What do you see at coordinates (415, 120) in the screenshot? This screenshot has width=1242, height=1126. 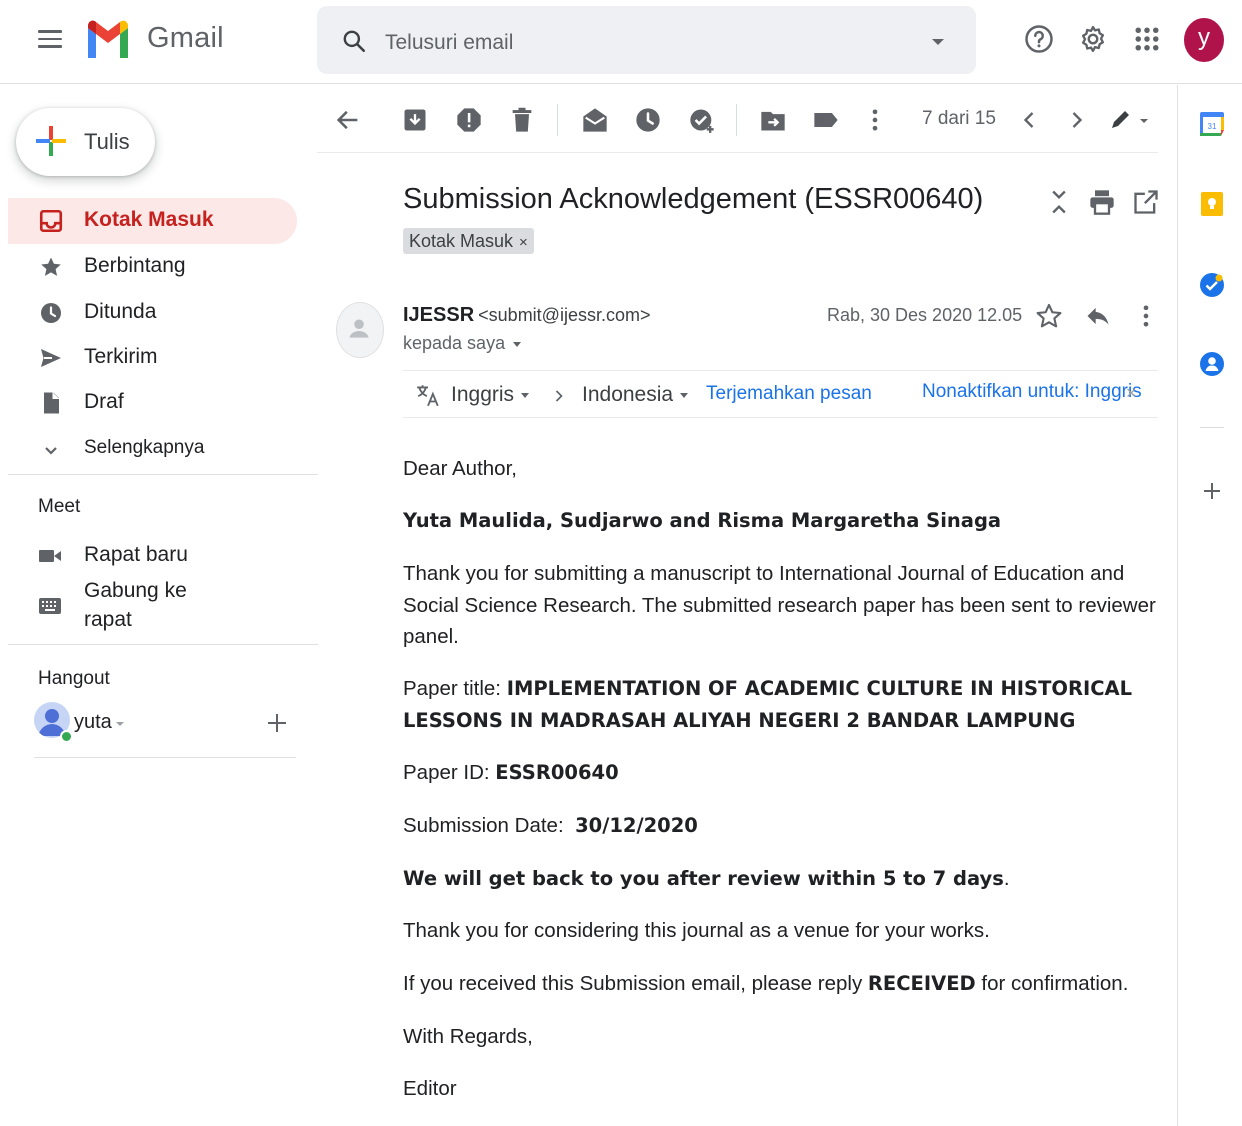 I see `archive-icon` at bounding box center [415, 120].